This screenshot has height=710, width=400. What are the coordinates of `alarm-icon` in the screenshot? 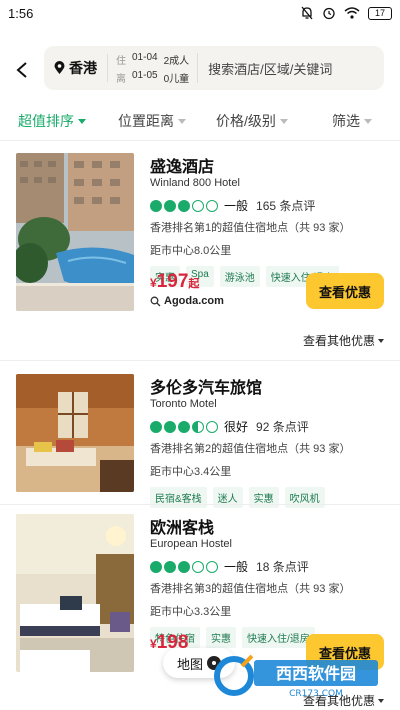 It's located at (329, 13).